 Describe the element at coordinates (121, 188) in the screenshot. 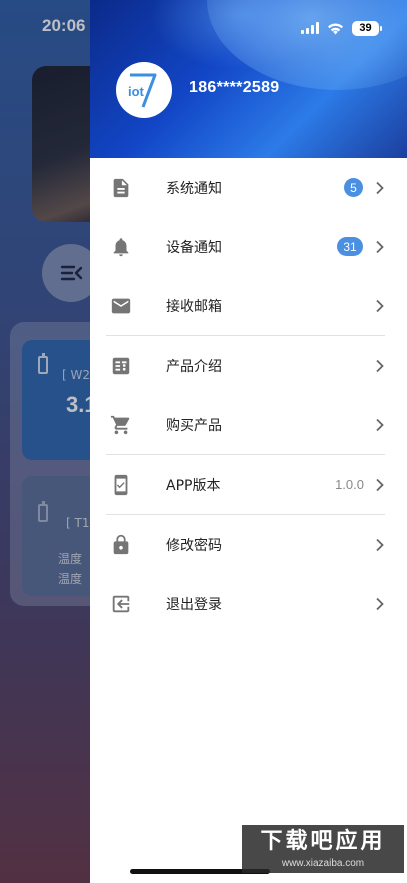

I see `notification-icon` at that location.